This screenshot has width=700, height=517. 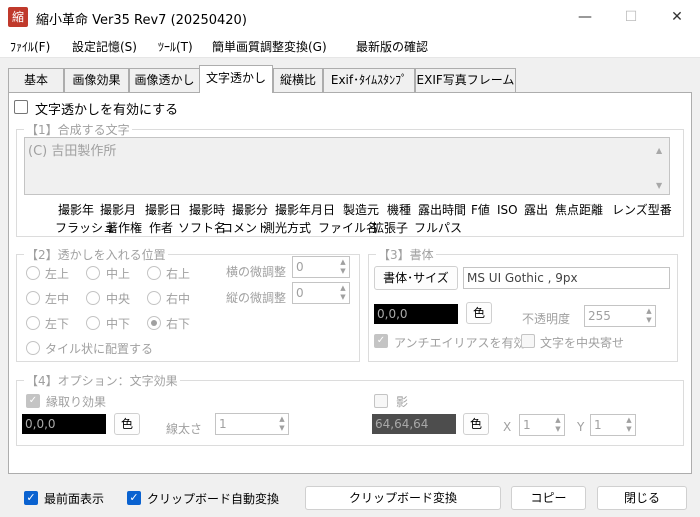 What do you see at coordinates (558, 425) in the screenshot?
I see `shadow-x-spinner-icon: ▲ ▼` at bounding box center [558, 425].